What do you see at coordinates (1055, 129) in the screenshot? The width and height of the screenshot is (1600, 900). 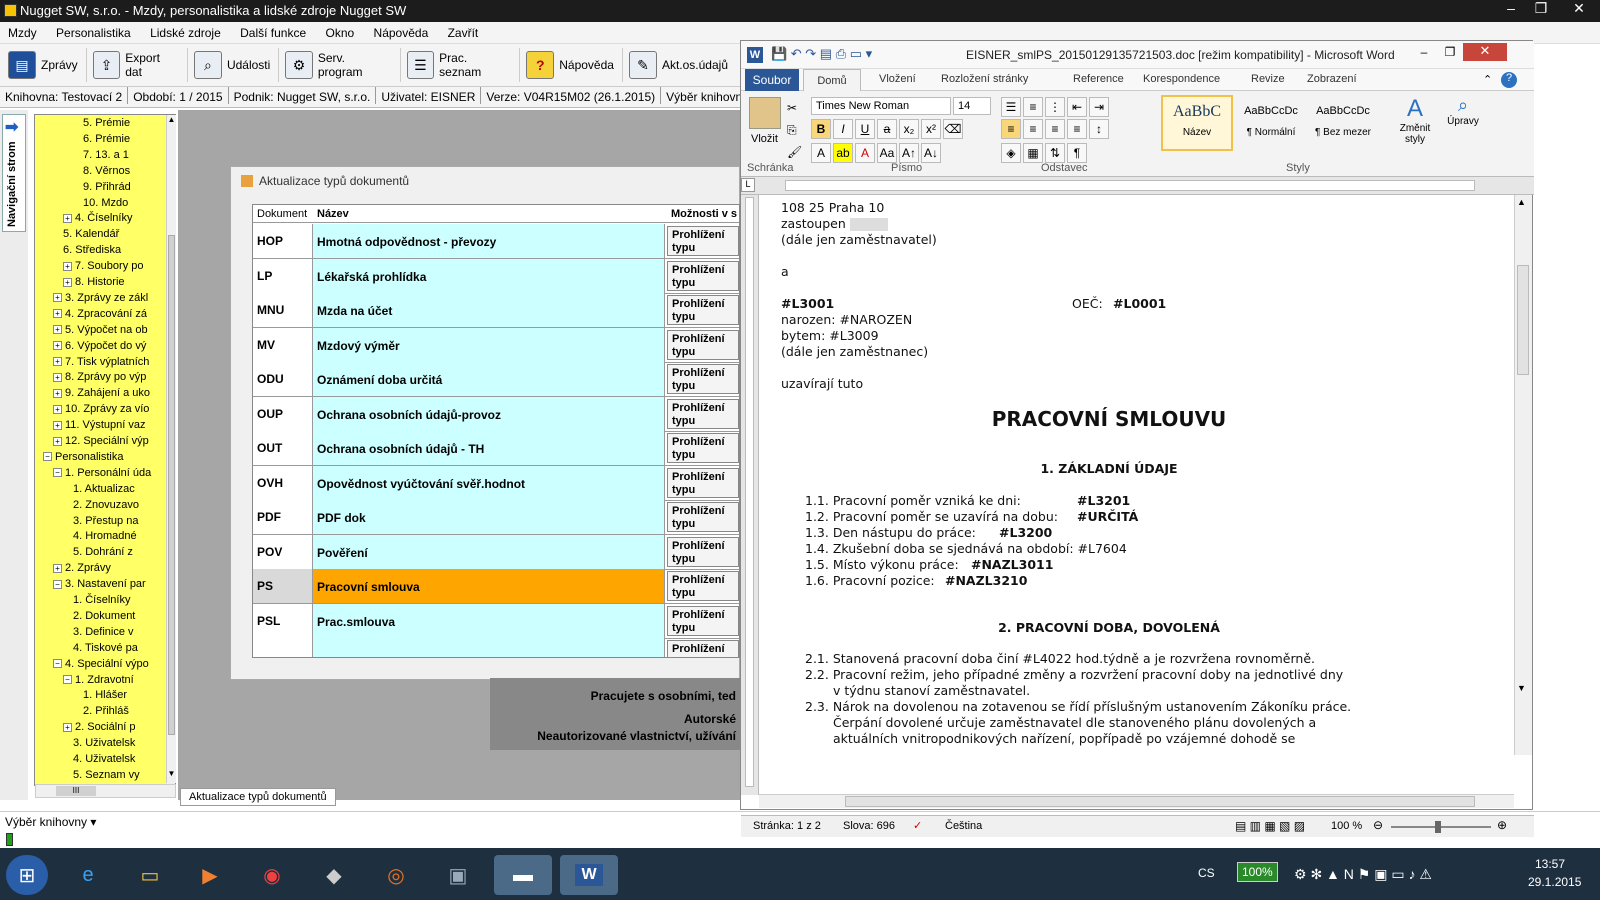 I see `align-right-button: ≡` at bounding box center [1055, 129].